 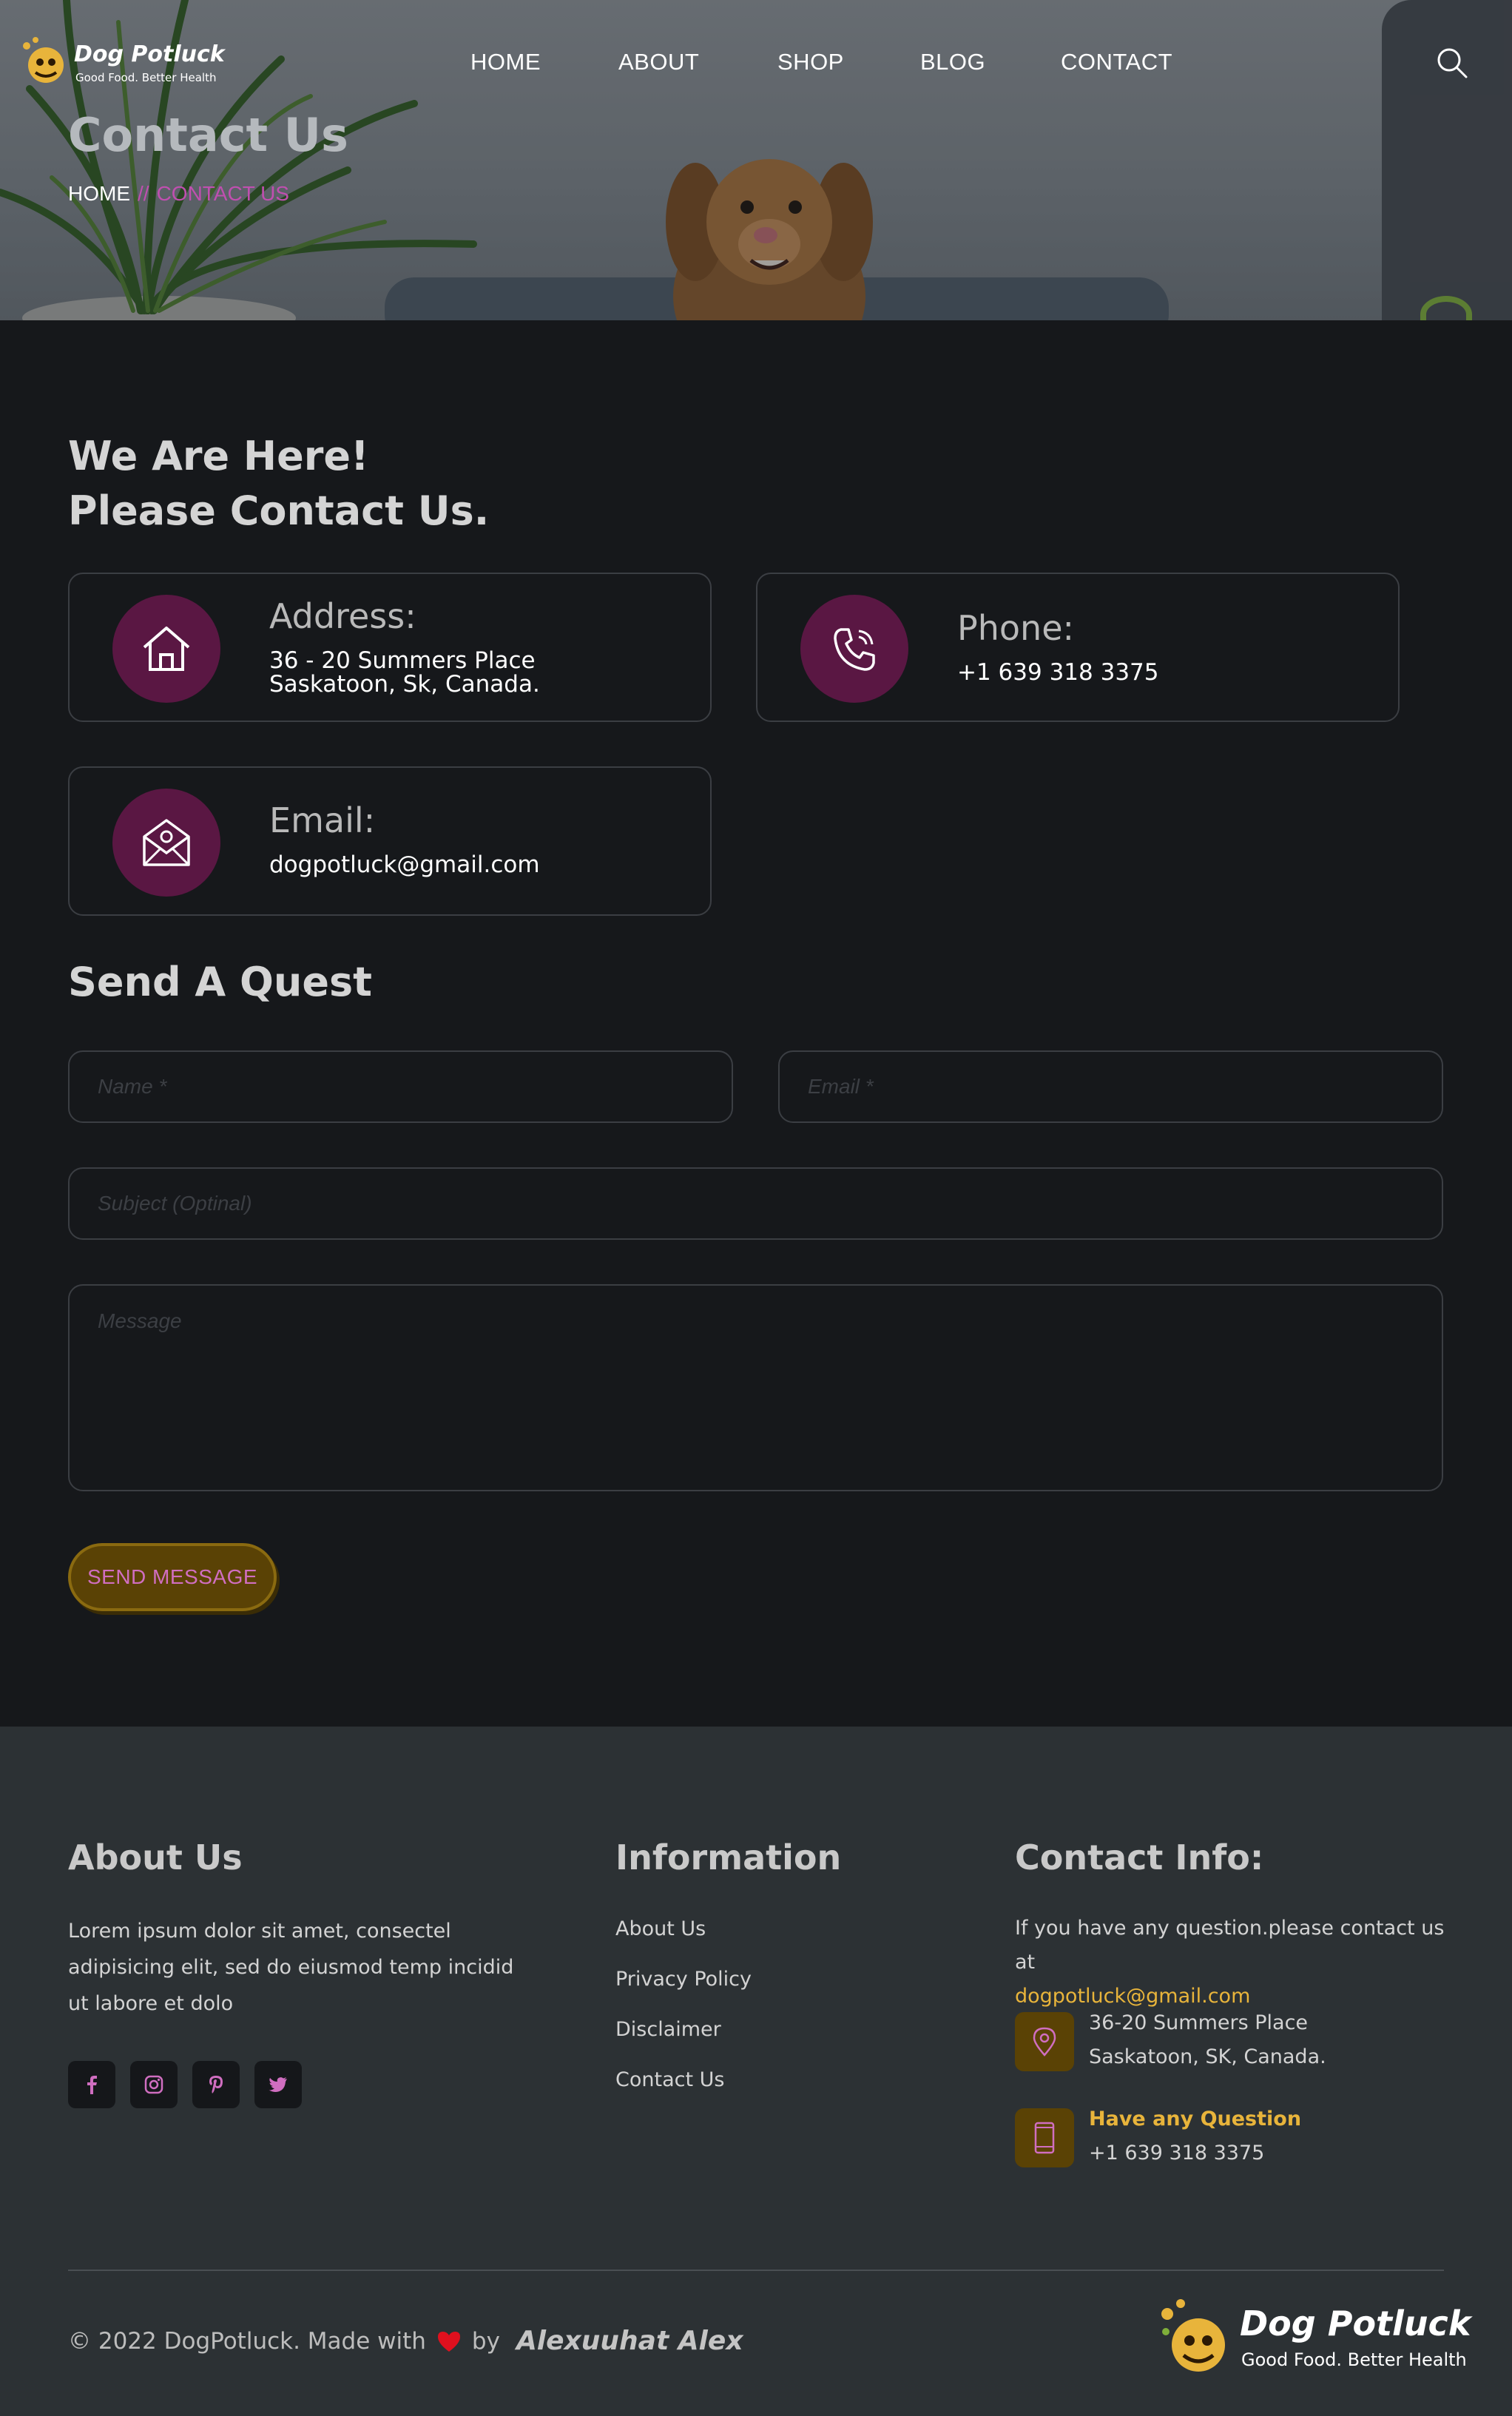 I want to click on facebook-button, so click(x=91, y=2084).